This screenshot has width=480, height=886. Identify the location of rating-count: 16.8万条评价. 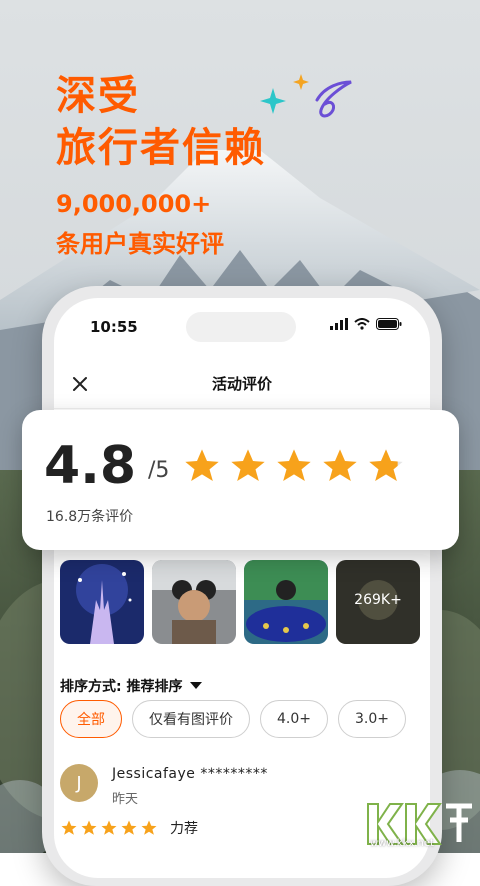
(90, 517).